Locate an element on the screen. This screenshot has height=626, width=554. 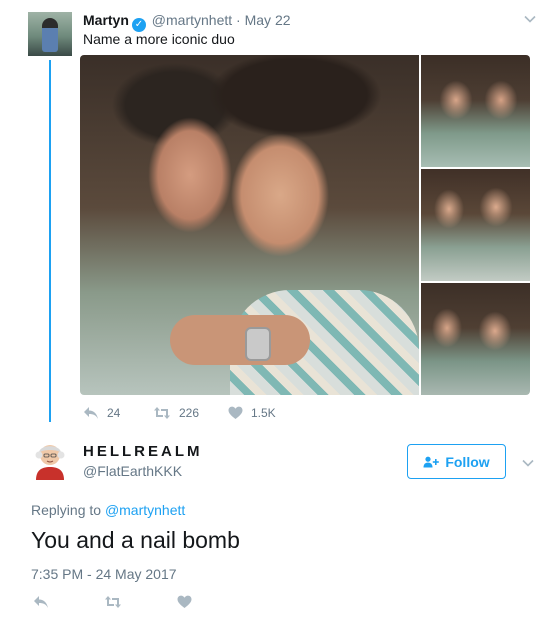
reply-action is located at coordinates (41, 602).